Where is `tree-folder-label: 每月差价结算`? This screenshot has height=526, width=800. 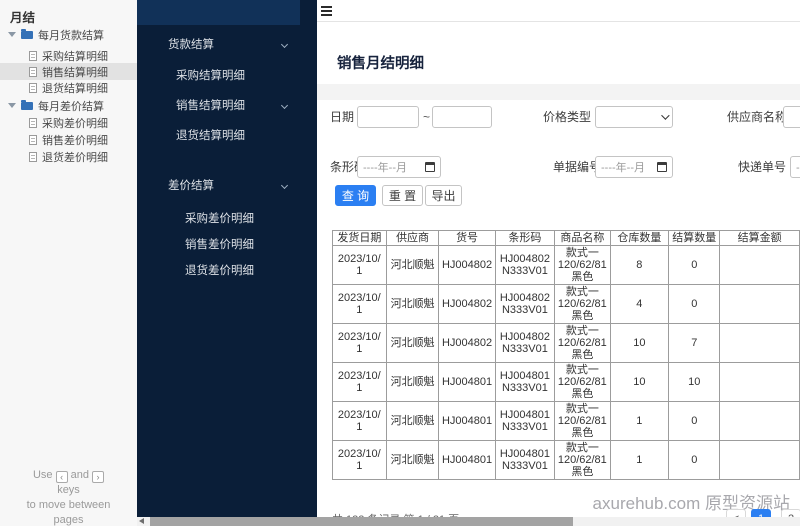 tree-folder-label: 每月差价结算 is located at coordinates (71, 106).